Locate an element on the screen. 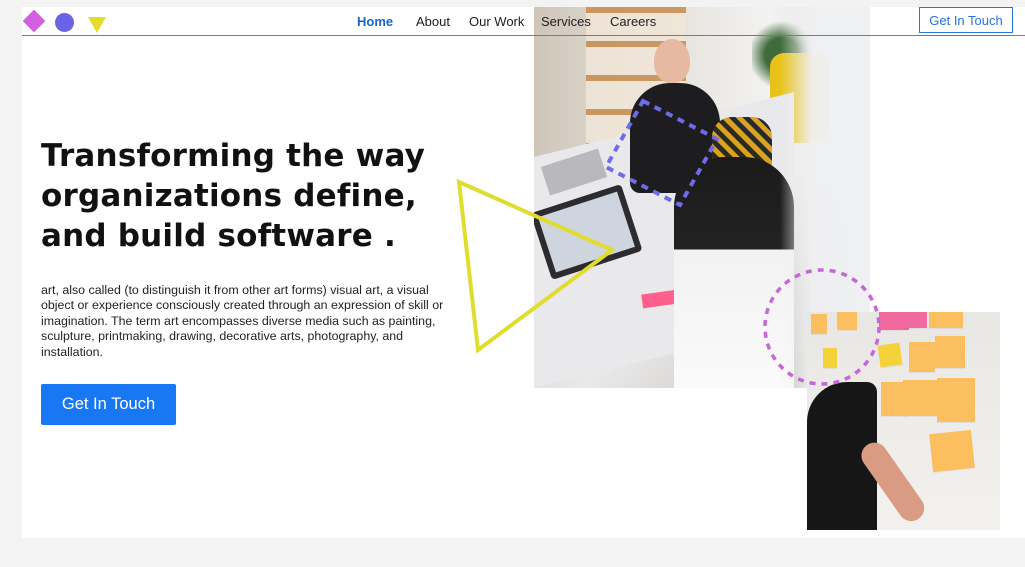 This screenshot has width=1025, height=567. circle-shape-icon is located at coordinates (64, 22).